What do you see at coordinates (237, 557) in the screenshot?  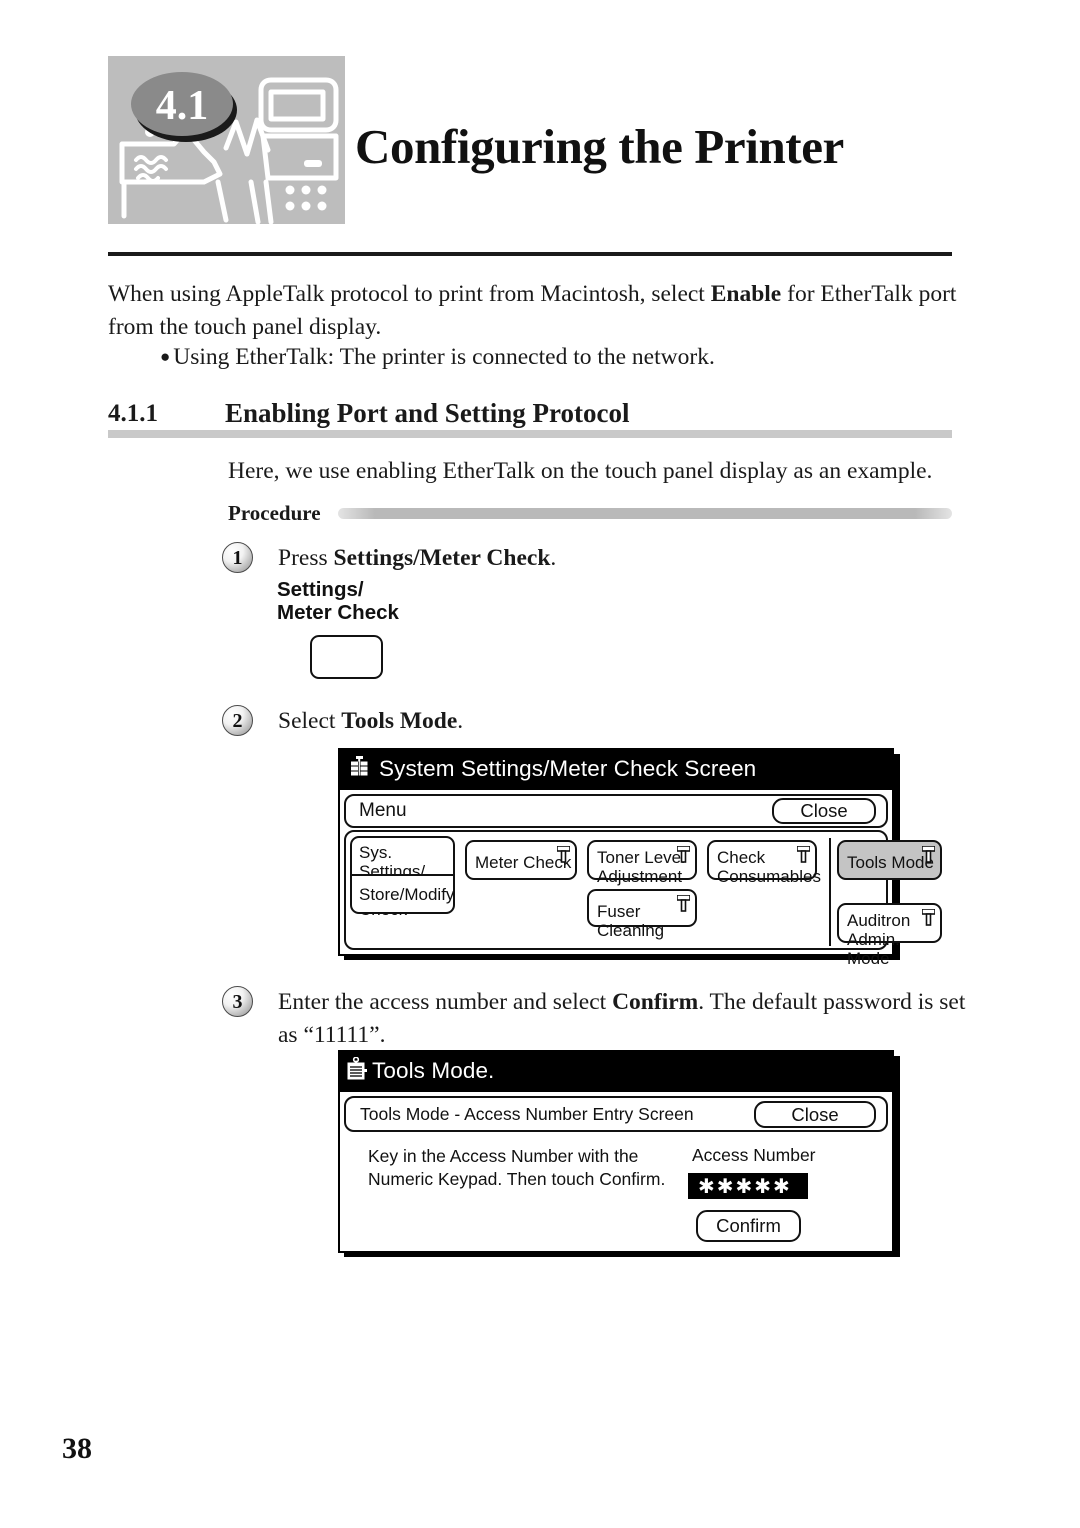 I see `step-number-1: 1` at bounding box center [237, 557].